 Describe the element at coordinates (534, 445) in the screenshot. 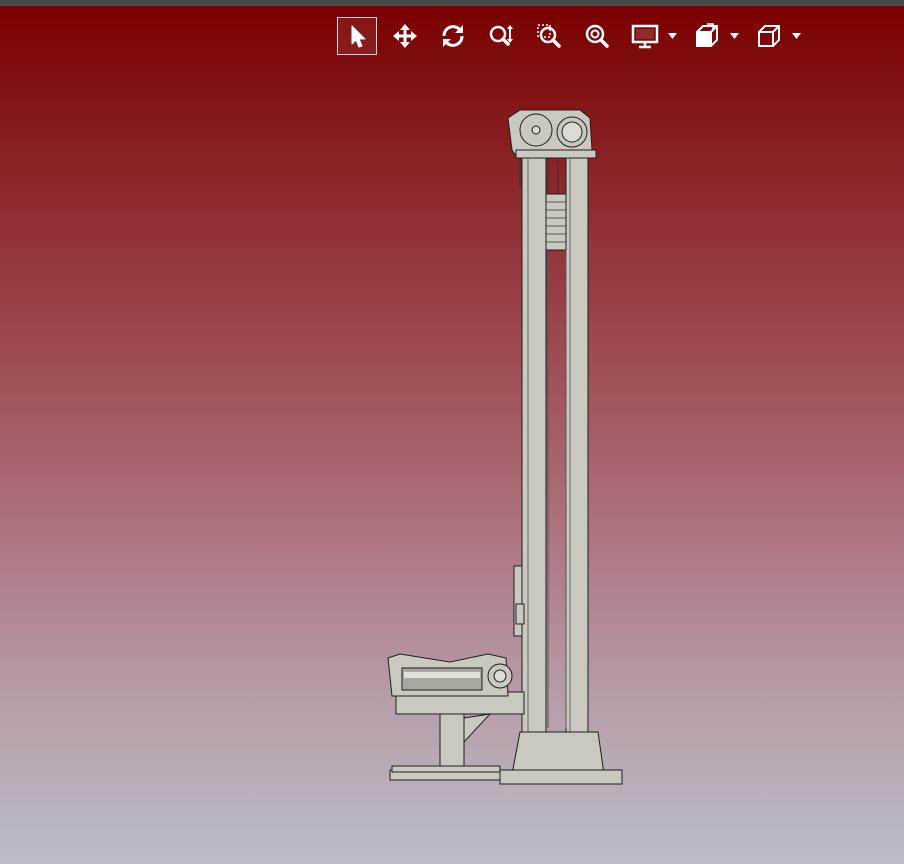

I see `front-column` at that location.